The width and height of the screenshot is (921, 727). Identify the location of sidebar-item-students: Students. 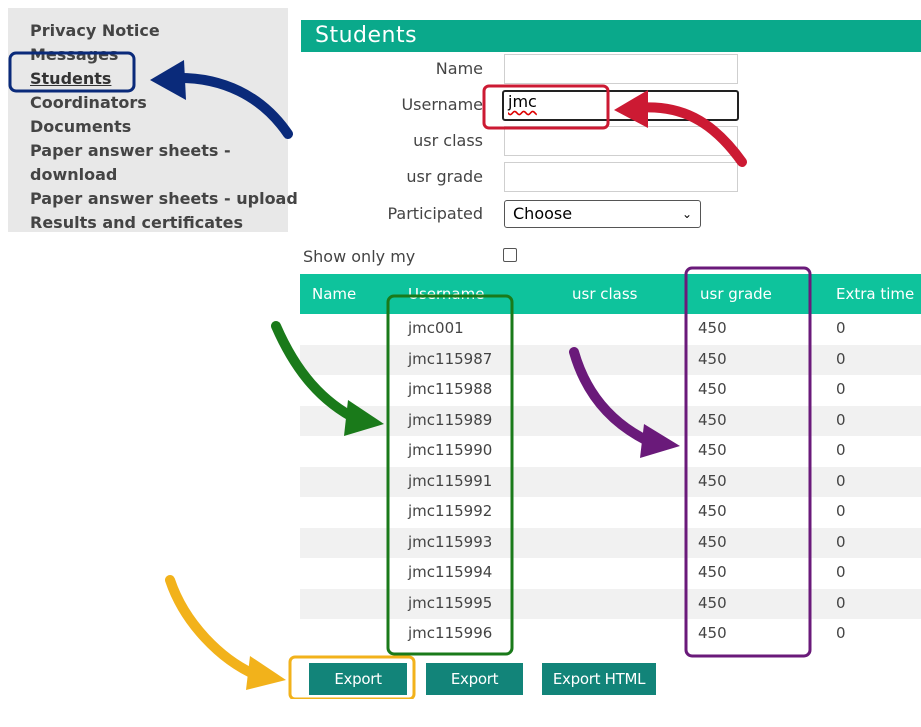
(70, 79).